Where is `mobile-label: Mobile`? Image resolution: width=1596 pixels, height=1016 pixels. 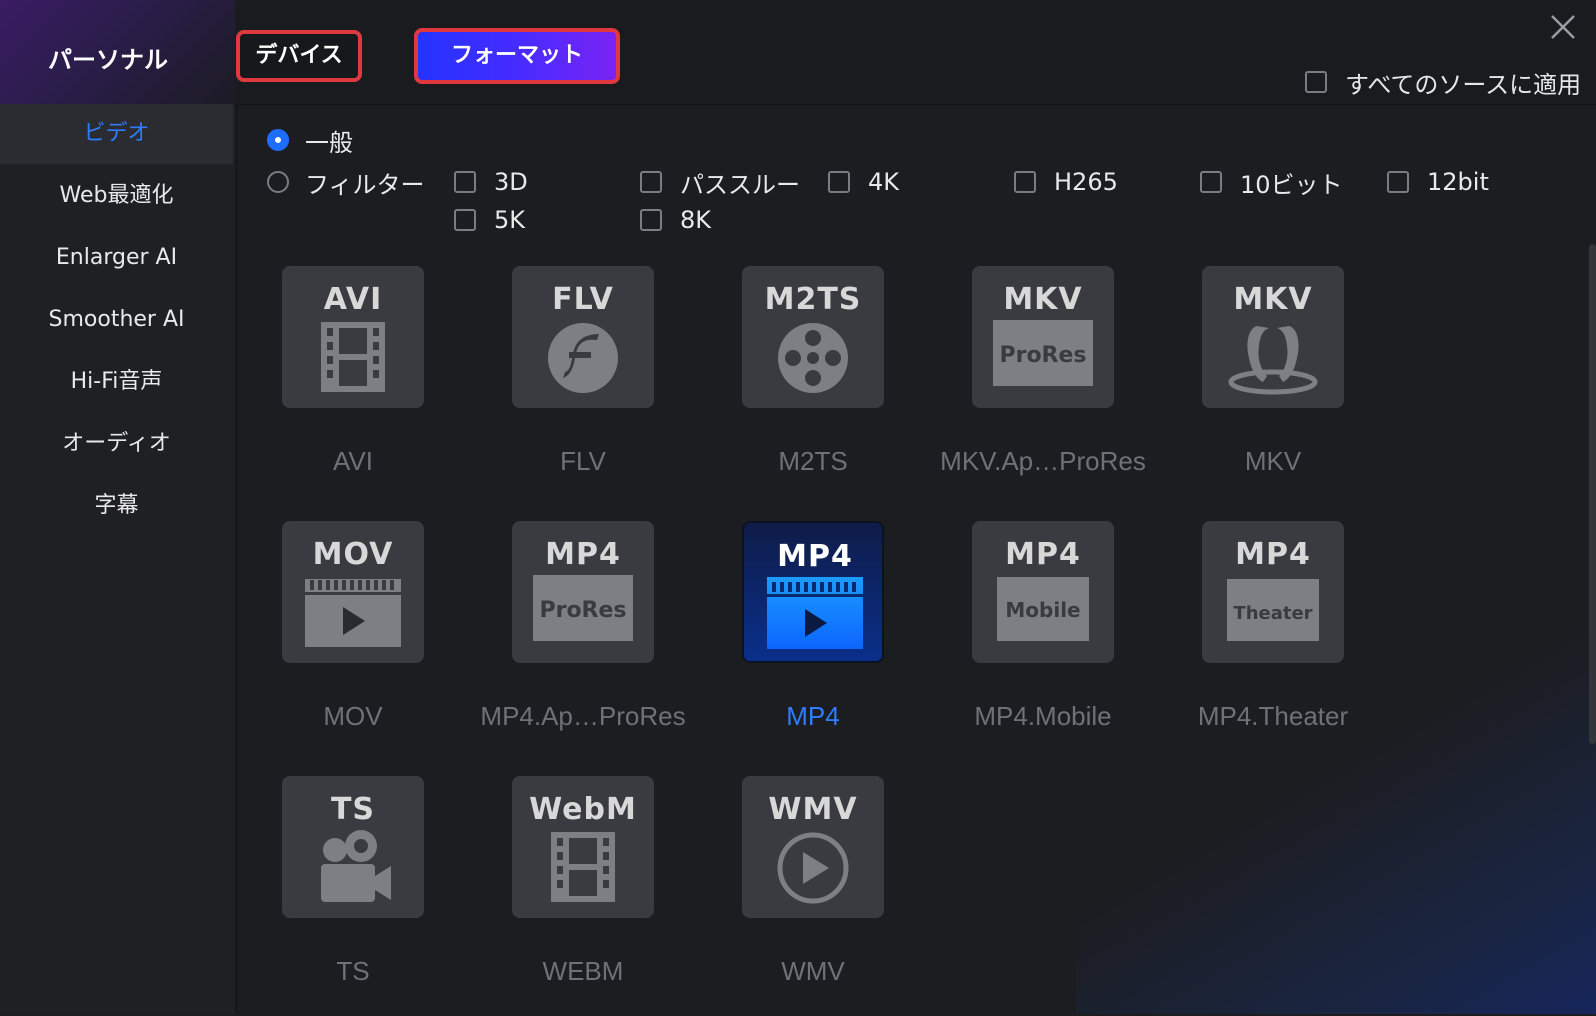 mobile-label: Mobile is located at coordinates (1042, 610).